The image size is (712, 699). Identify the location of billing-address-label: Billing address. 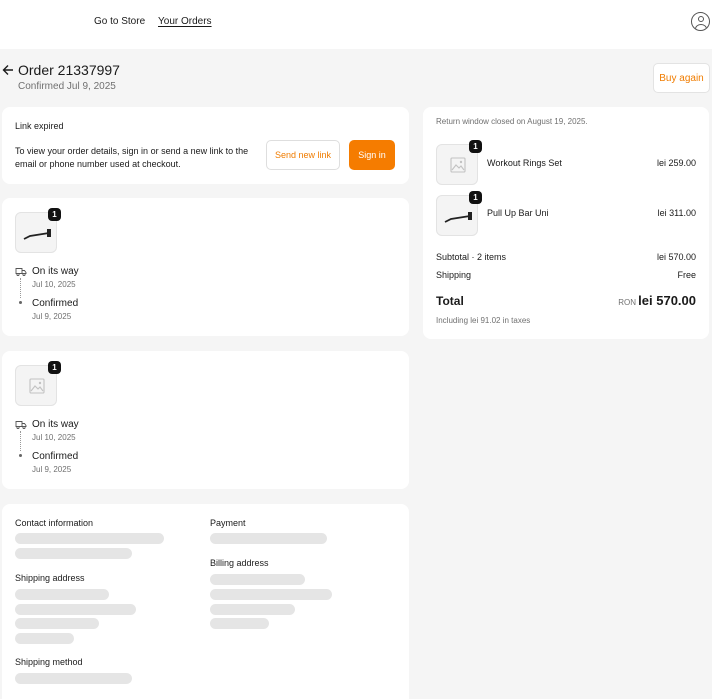
(239, 563).